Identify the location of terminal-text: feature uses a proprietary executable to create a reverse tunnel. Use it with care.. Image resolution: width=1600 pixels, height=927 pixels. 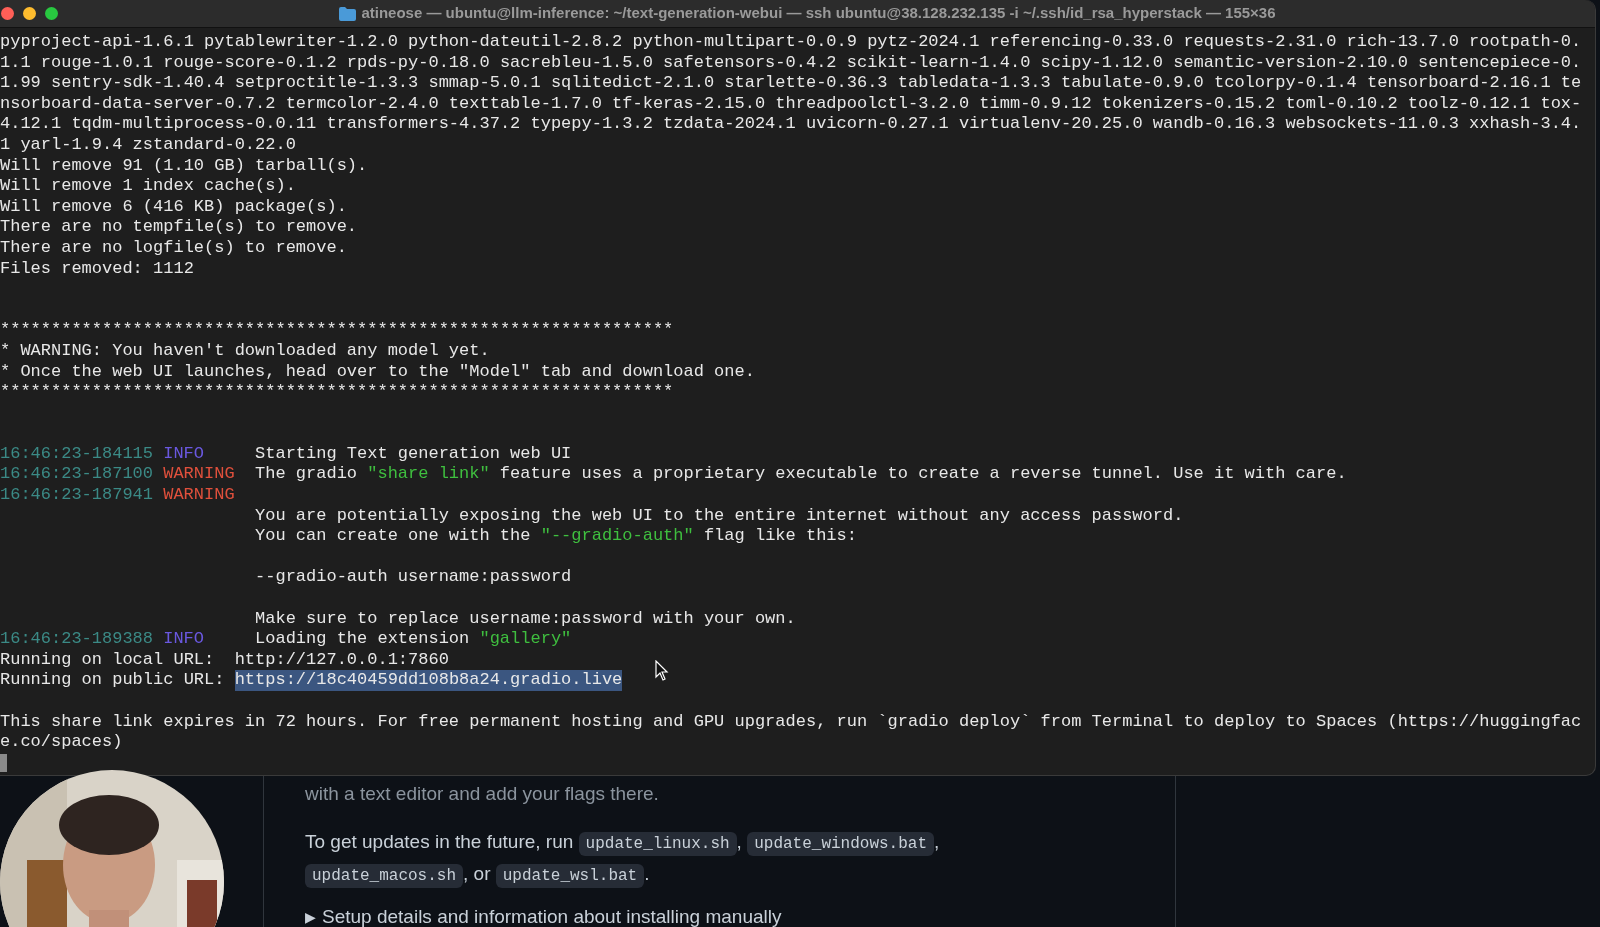
(922, 475).